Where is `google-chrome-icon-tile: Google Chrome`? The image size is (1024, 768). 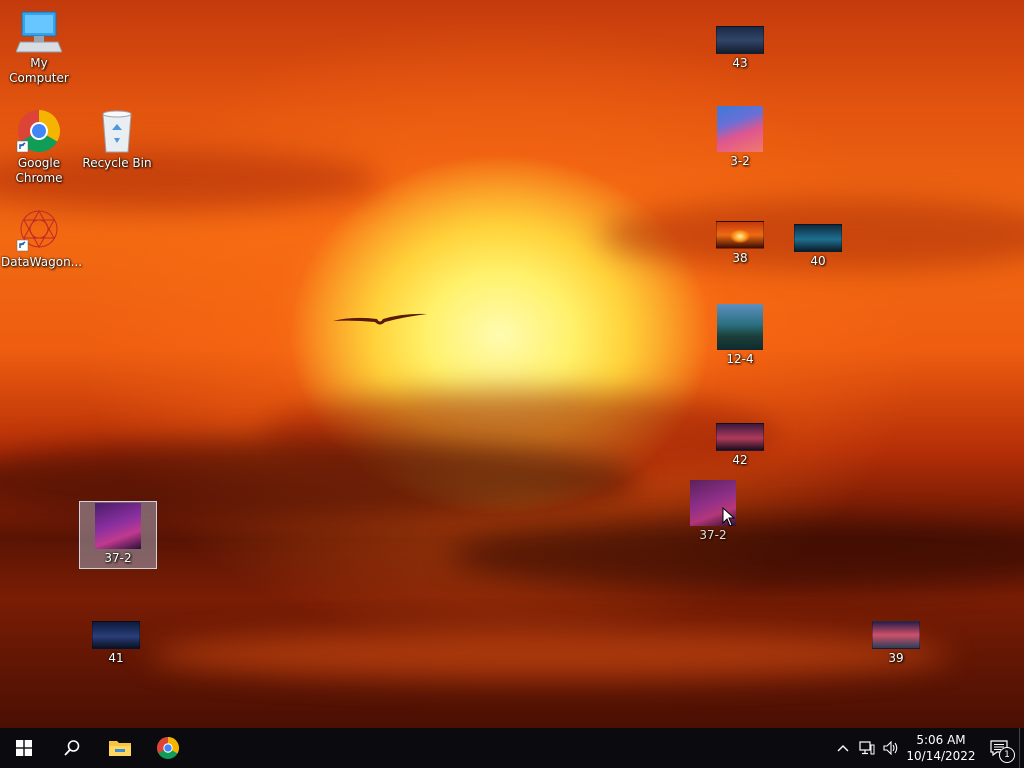 google-chrome-icon-tile: Google Chrome is located at coordinates (39, 147).